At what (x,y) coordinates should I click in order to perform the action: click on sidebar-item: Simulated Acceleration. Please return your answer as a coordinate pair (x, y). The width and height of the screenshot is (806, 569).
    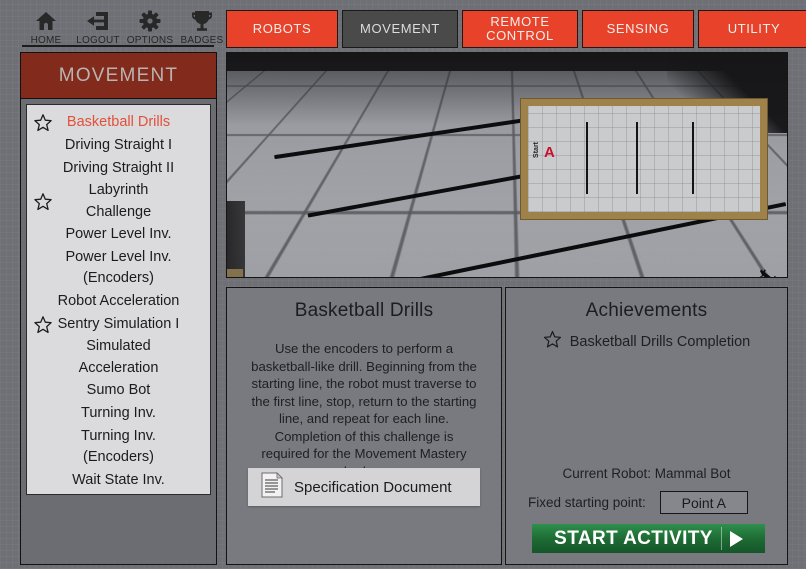
    Looking at the image, I should click on (118, 358).